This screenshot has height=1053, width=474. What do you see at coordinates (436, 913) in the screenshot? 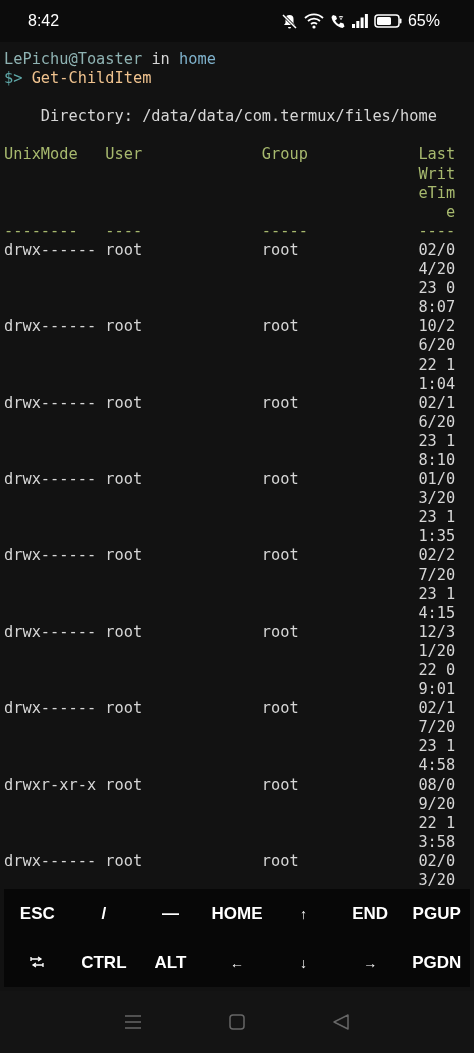
I see `extra-key: PGUP` at bounding box center [436, 913].